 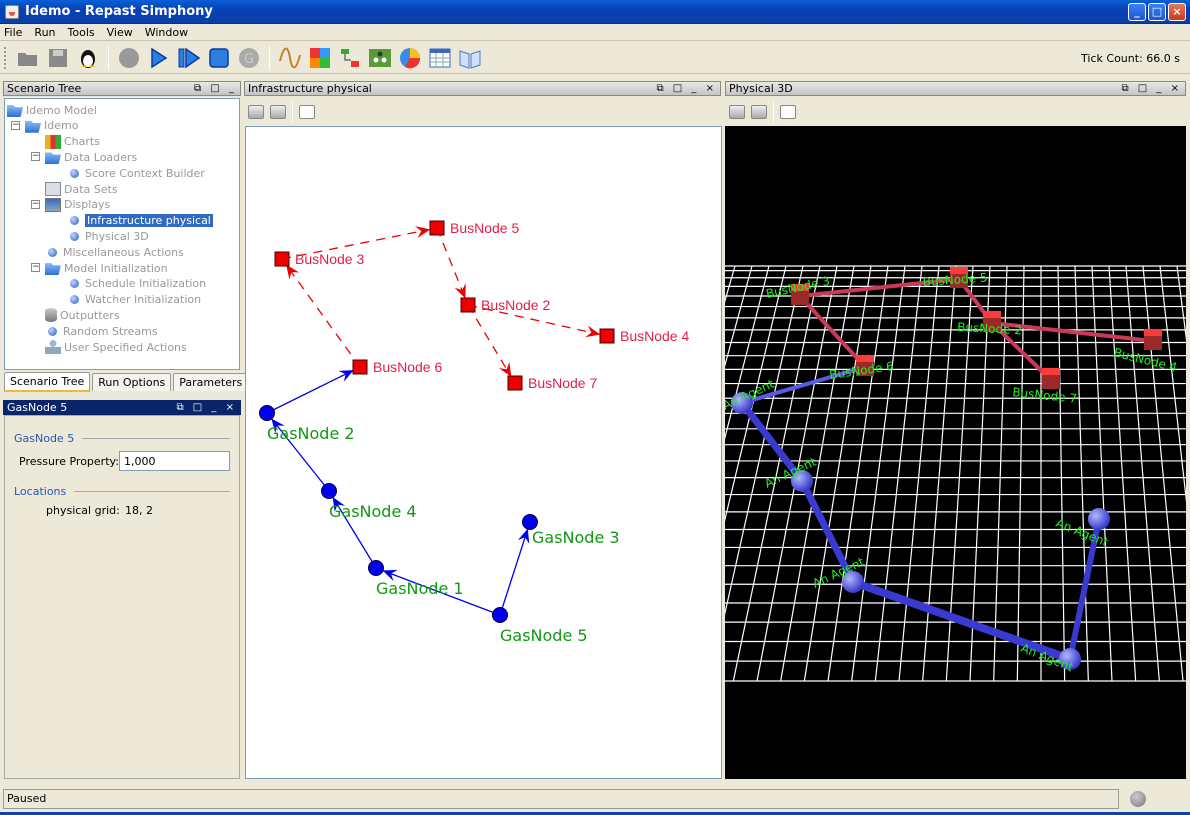 What do you see at coordinates (81, 32) in the screenshot?
I see `menu-tools: Tools` at bounding box center [81, 32].